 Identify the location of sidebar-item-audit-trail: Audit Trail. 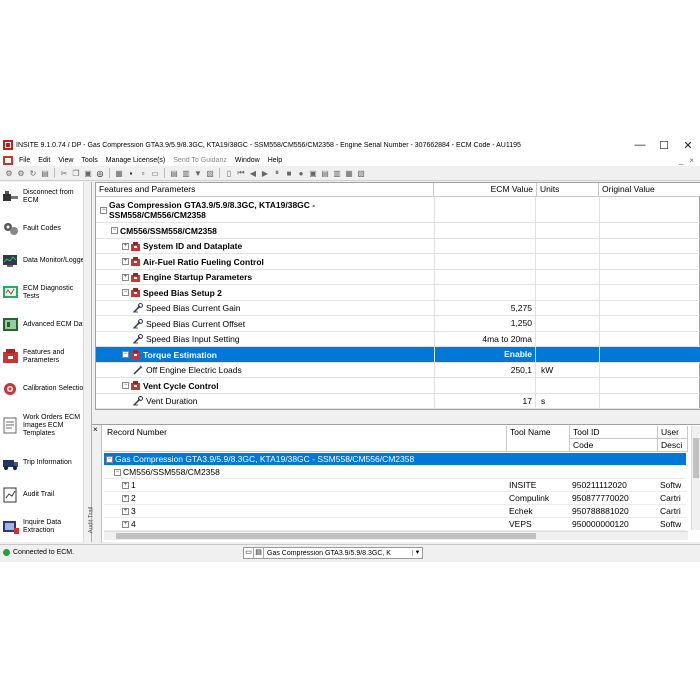
(45, 495).